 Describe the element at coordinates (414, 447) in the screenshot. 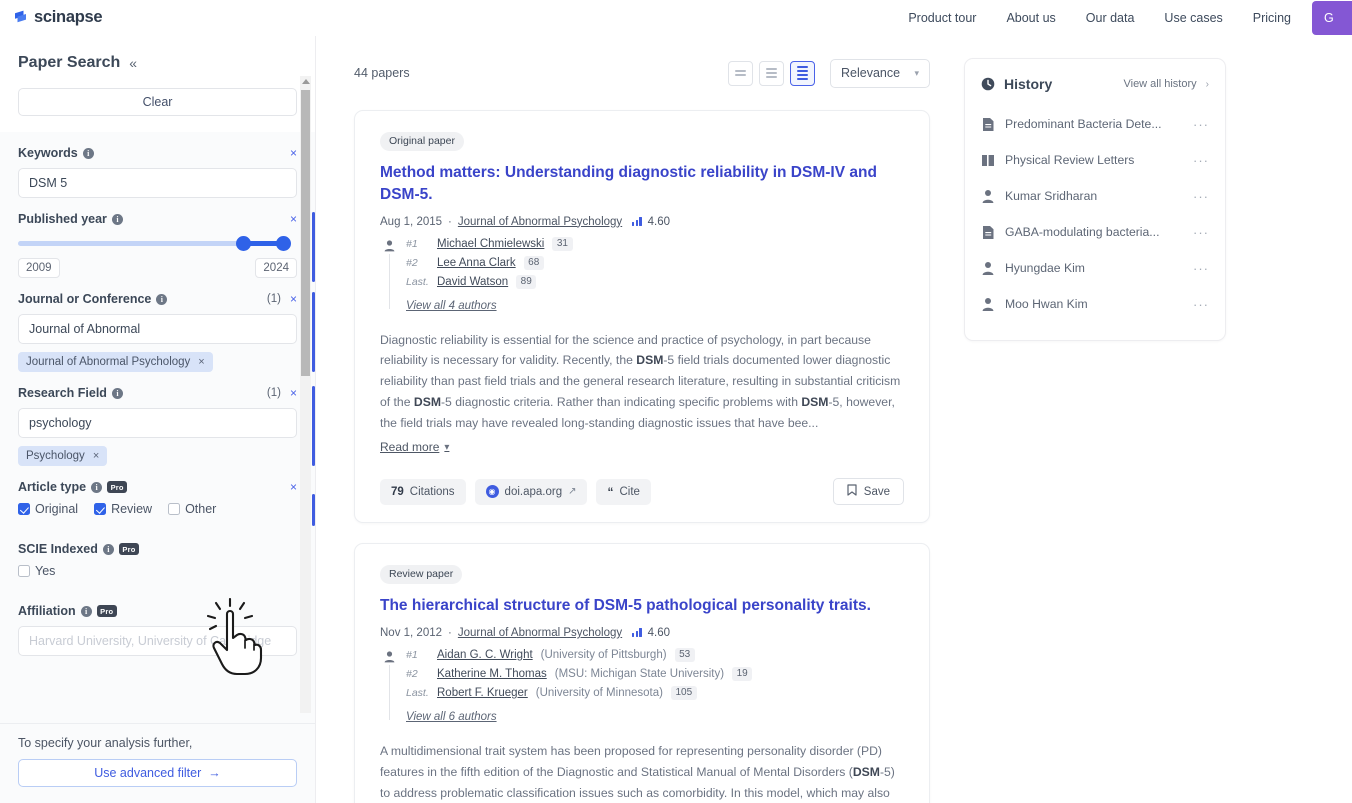

I see `read-more-button: Read more ▾` at that location.